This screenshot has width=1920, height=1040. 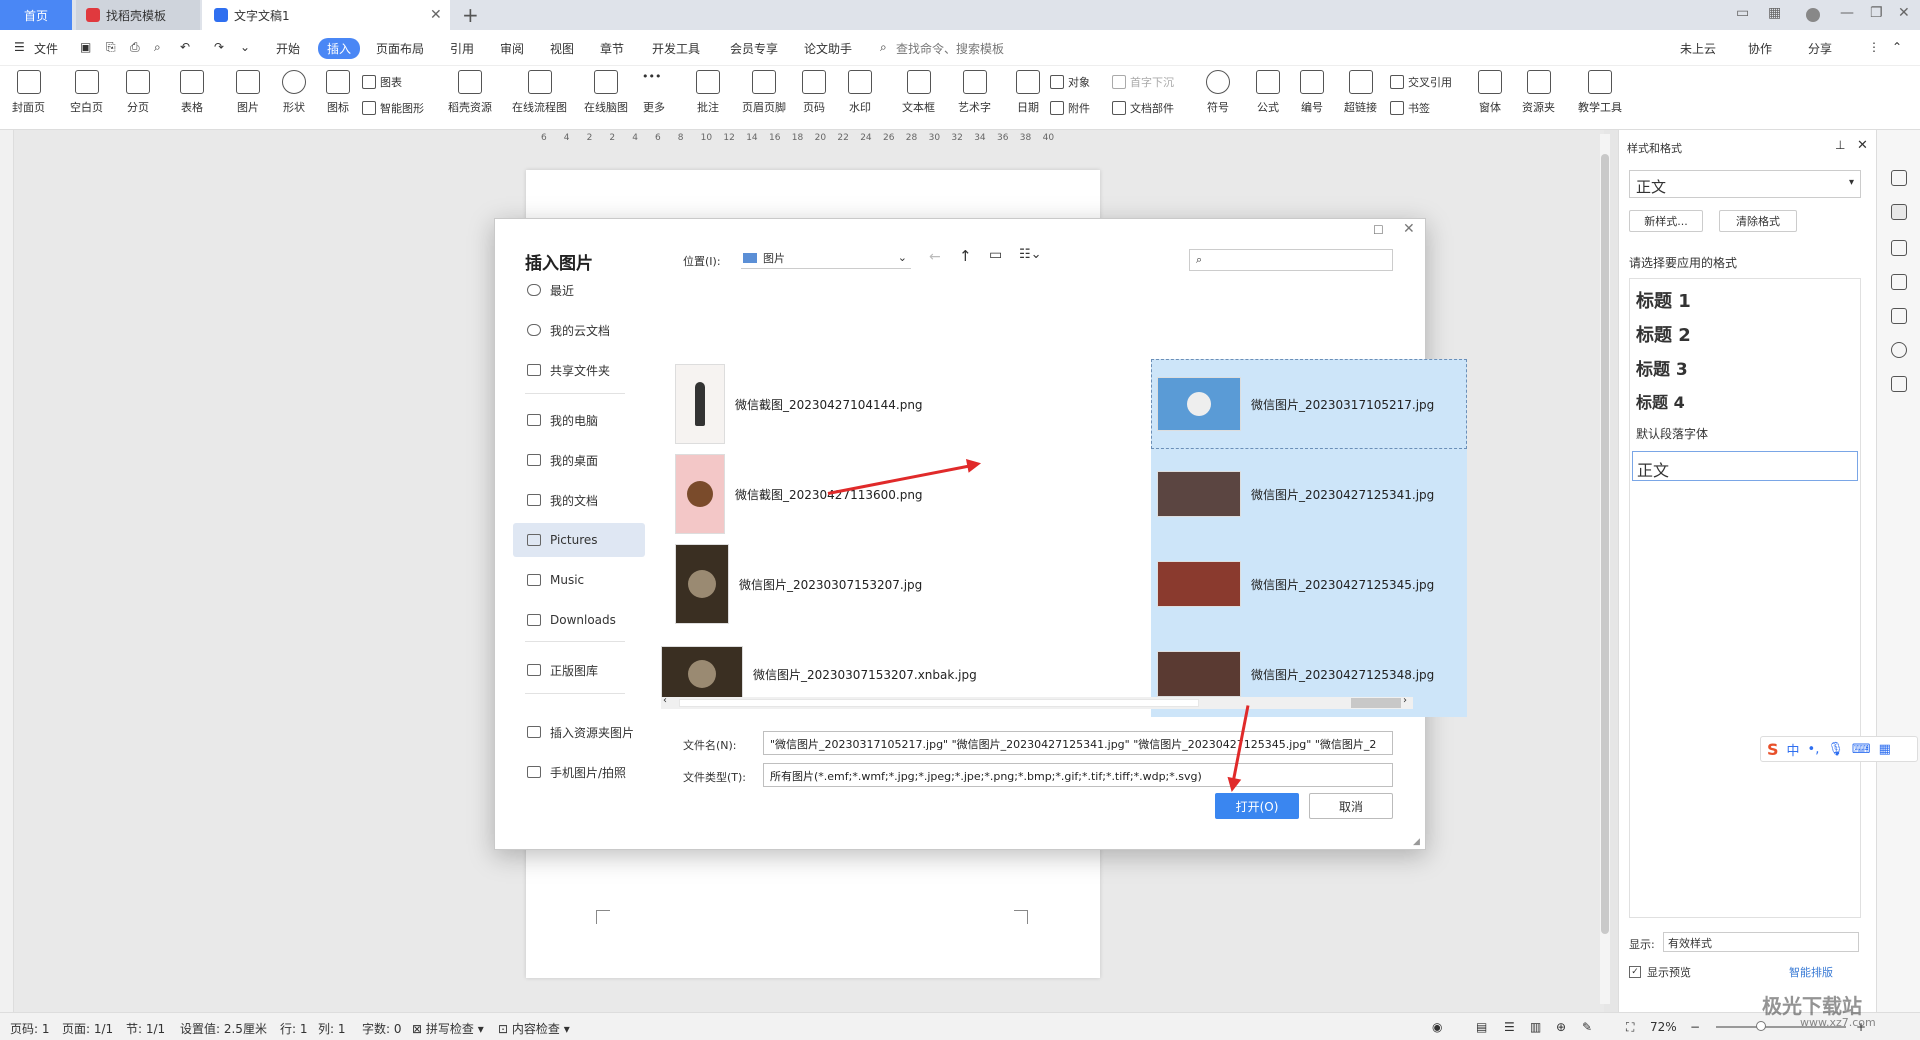 I want to click on numbering-button: 编号, so click(x=1312, y=92).